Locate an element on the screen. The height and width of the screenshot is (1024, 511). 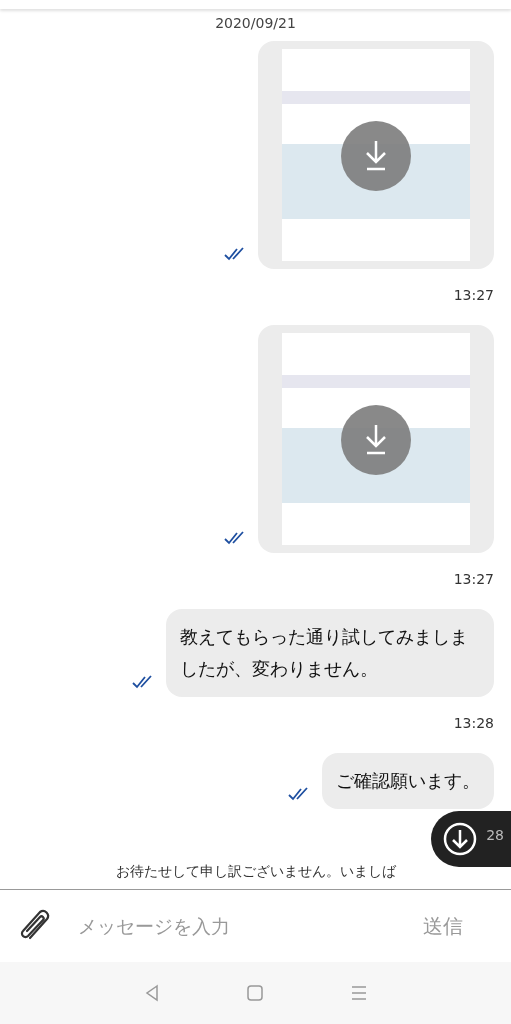
message-time: 28 is located at coordinates (494, 835).